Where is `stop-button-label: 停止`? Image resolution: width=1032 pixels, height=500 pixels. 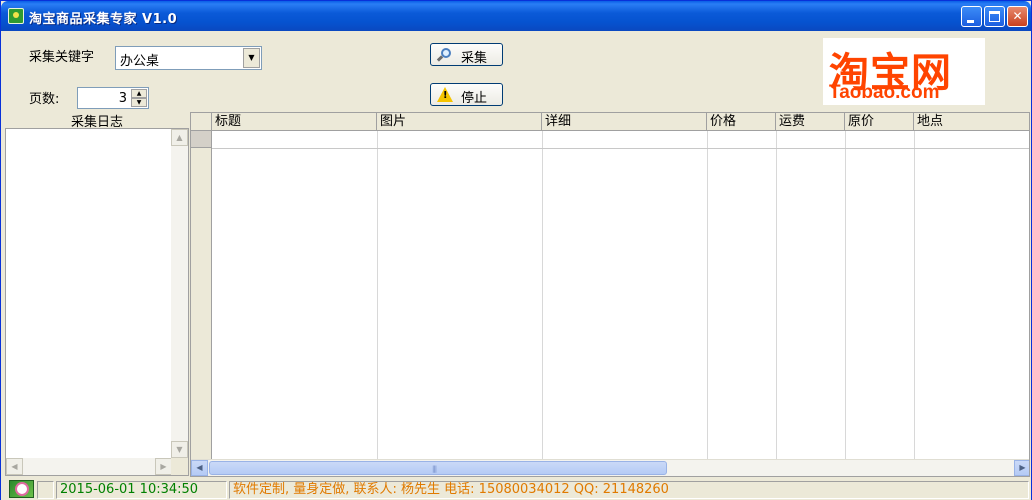
stop-button-label: 停止 is located at coordinates (474, 98).